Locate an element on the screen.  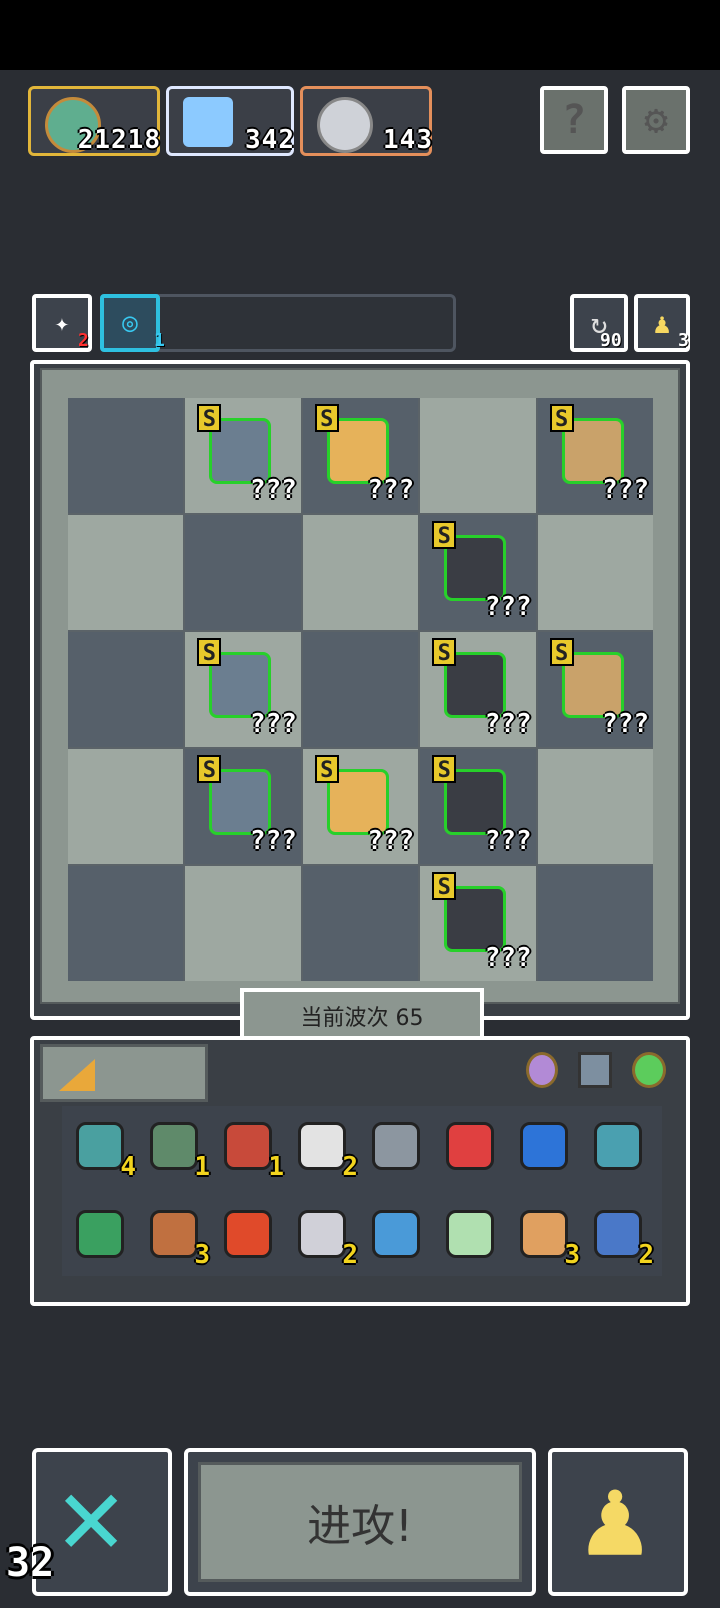
blue-crystal-butterfly-icon is located at coordinates (208, 122).